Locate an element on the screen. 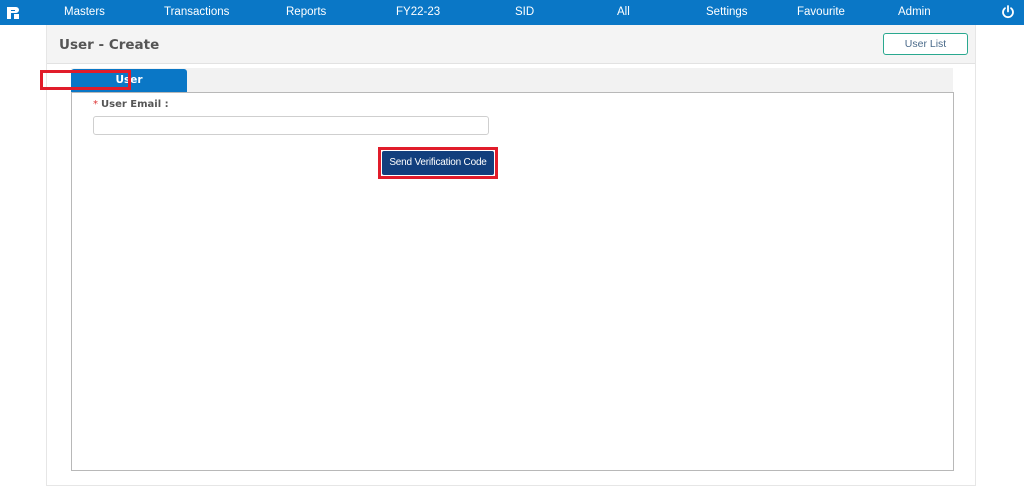  nav-item-reports: Reports is located at coordinates (306, 12).